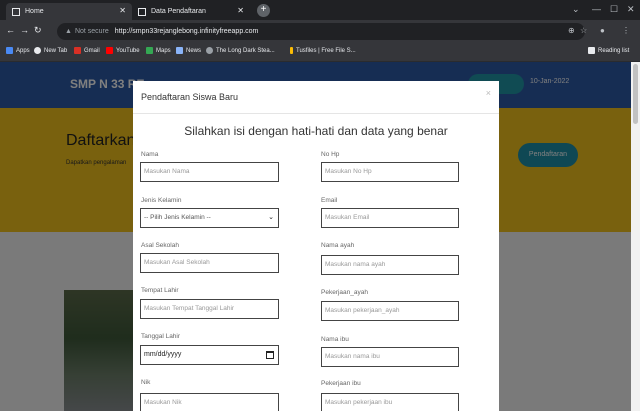 This screenshot has width=640, height=411. Describe the element at coordinates (320, 10) in the screenshot. I see `browser-tab-bar: Home ✕ Data Pendaftaran ✕ + ⌄ — ☐ ✕` at that location.